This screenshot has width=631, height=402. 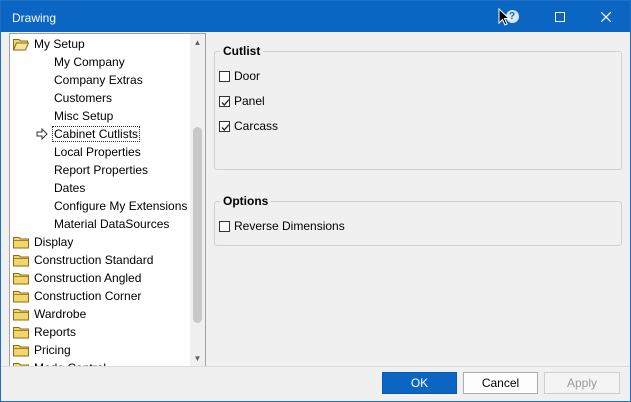 I want to click on tree-item: Display, so click(x=43, y=242).